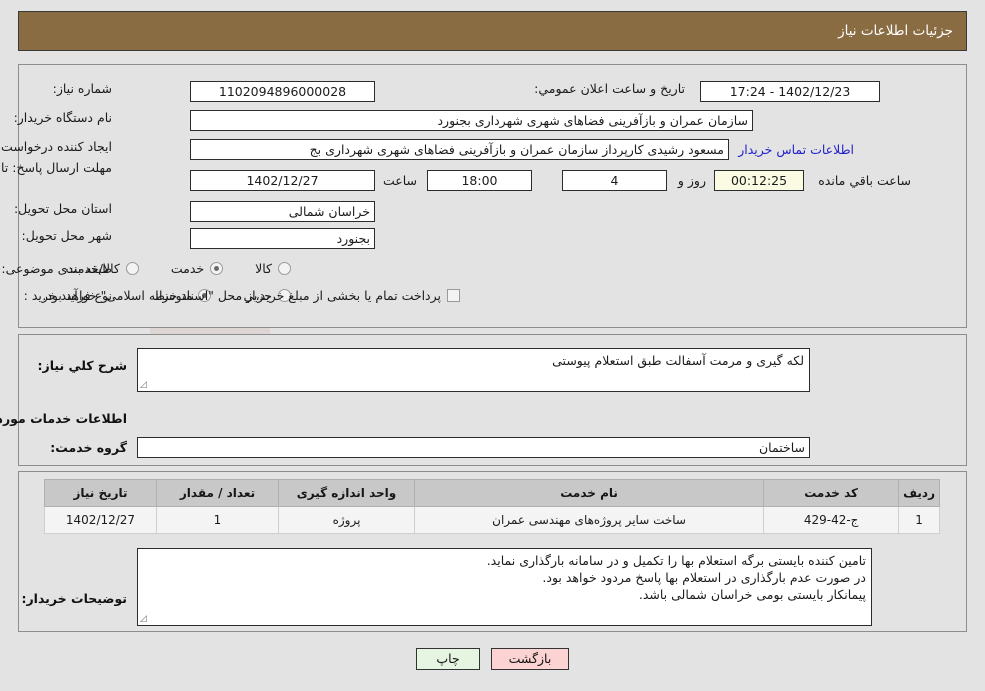 Image resolution: width=985 pixels, height=691 pixels. I want to click on deadline-hour-field: 18:00, so click(479, 180).